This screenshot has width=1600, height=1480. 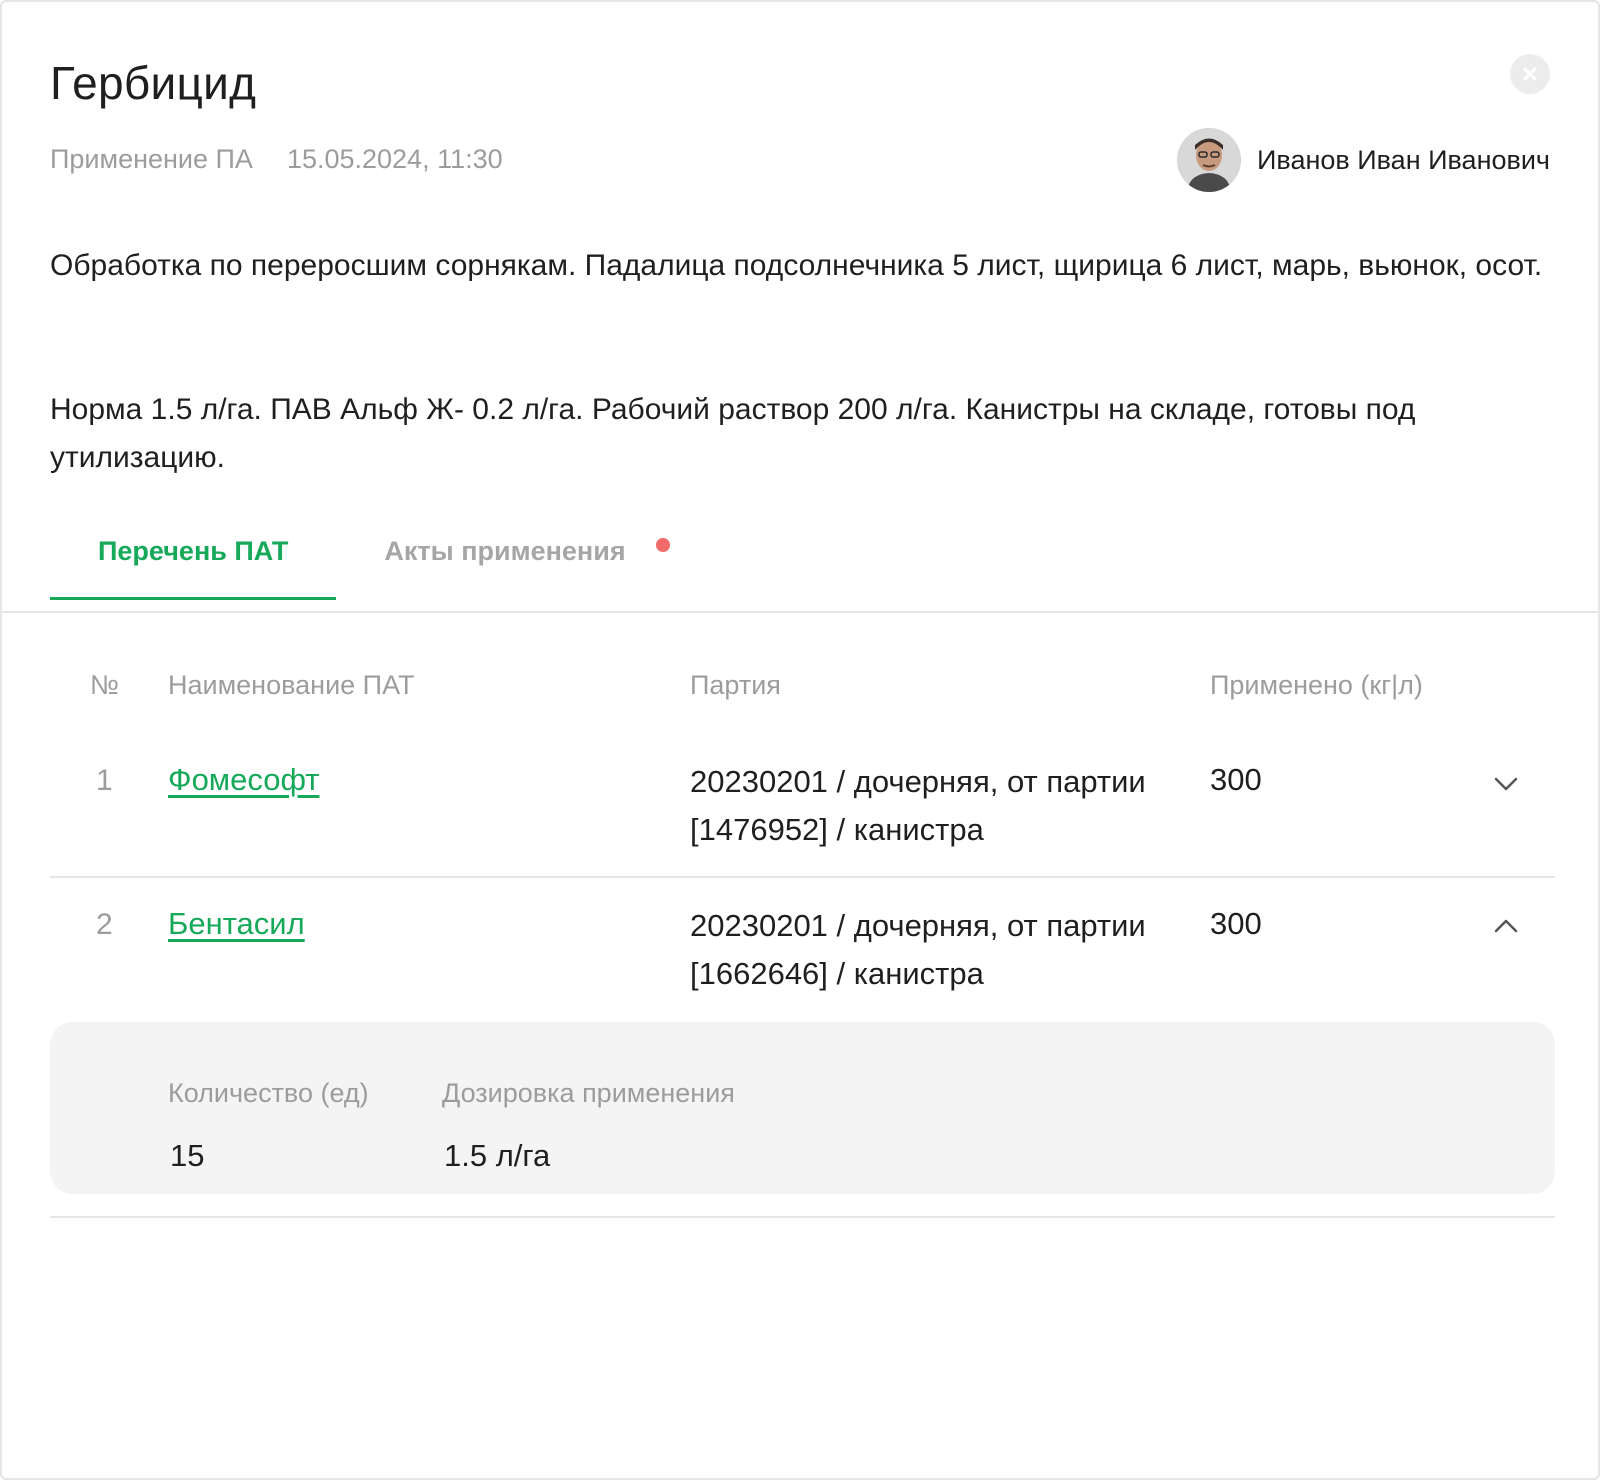 I want to click on dosage-value: 1.5 л/га, so click(x=497, y=1155).